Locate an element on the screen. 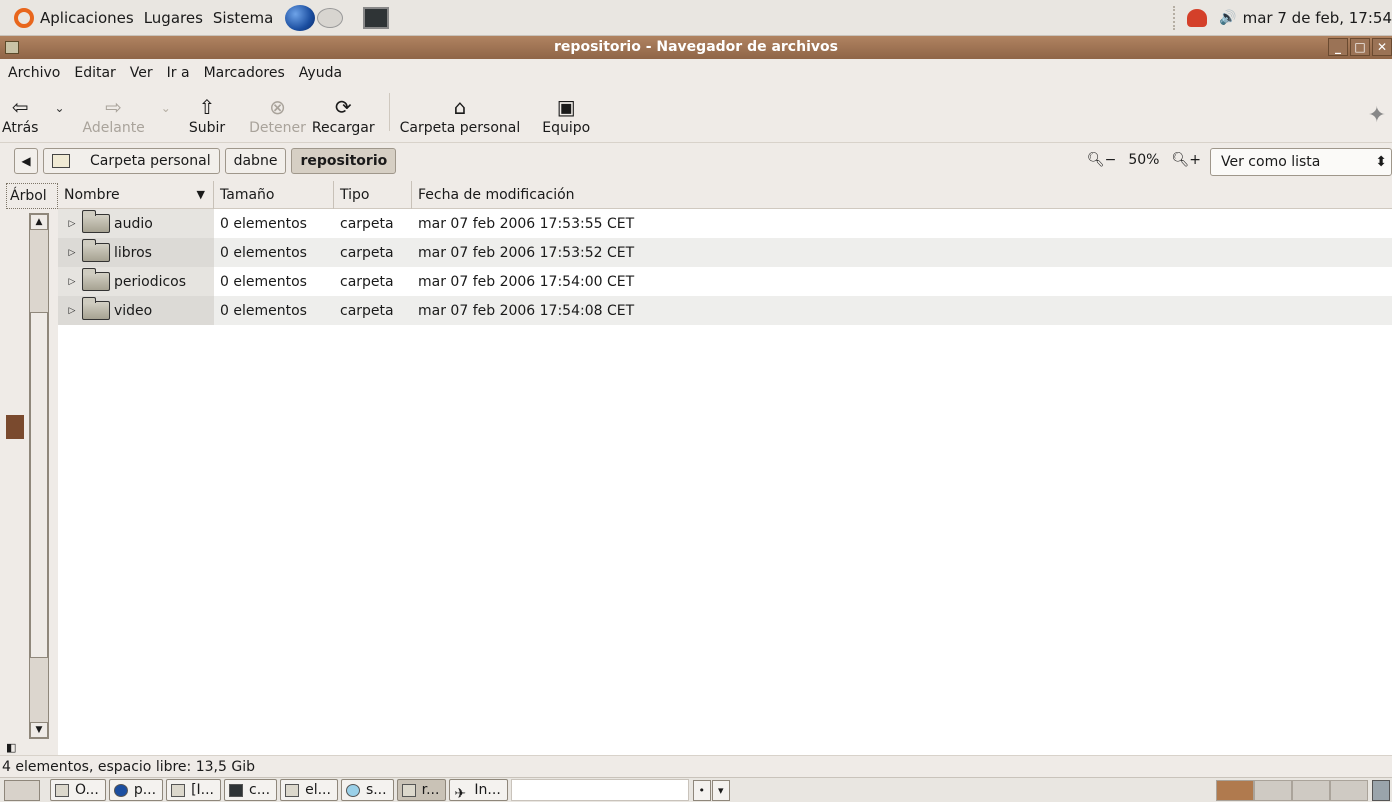 This screenshot has width=1392, height=802. sidebar: Árbol ▲ ▼ ◧ is located at coordinates (29, 468).